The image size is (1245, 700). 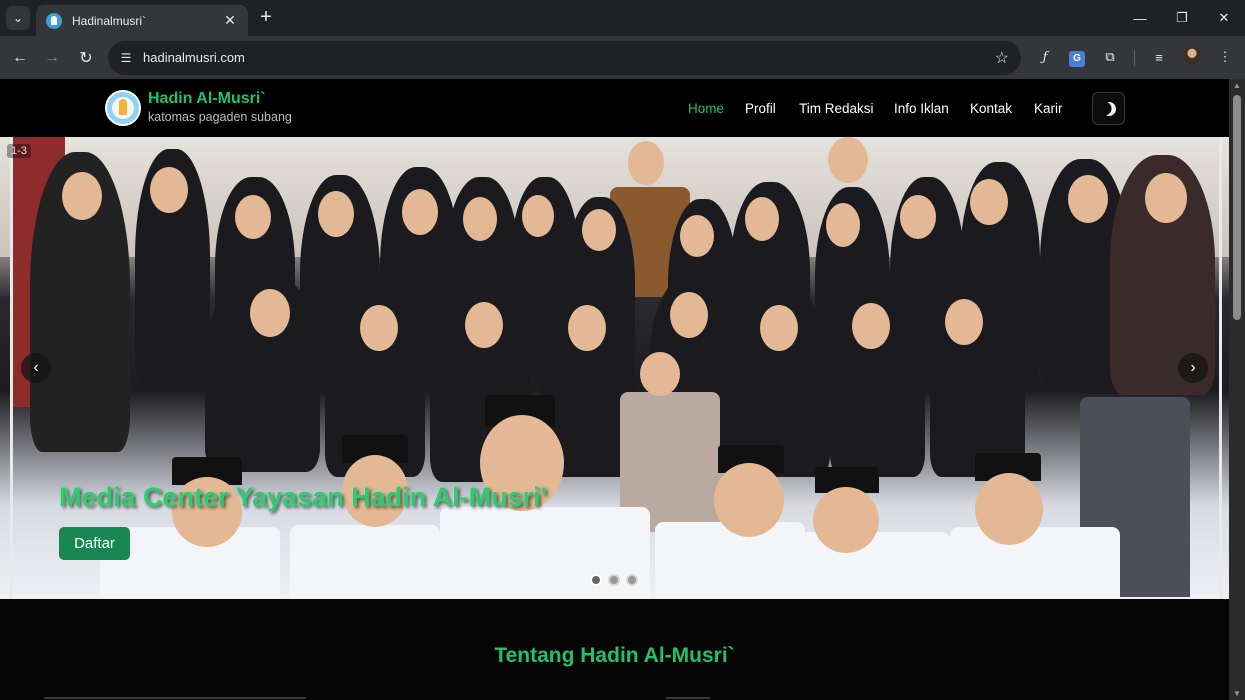 I want to click on window-close-button: ✕, so click(x=1224, y=18).